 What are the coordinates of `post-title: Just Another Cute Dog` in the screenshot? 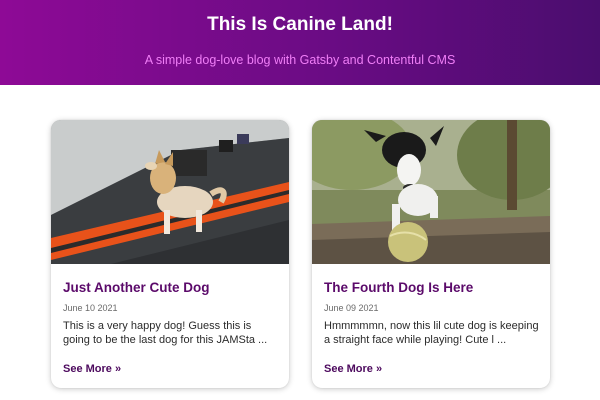 It's located at (172, 288).